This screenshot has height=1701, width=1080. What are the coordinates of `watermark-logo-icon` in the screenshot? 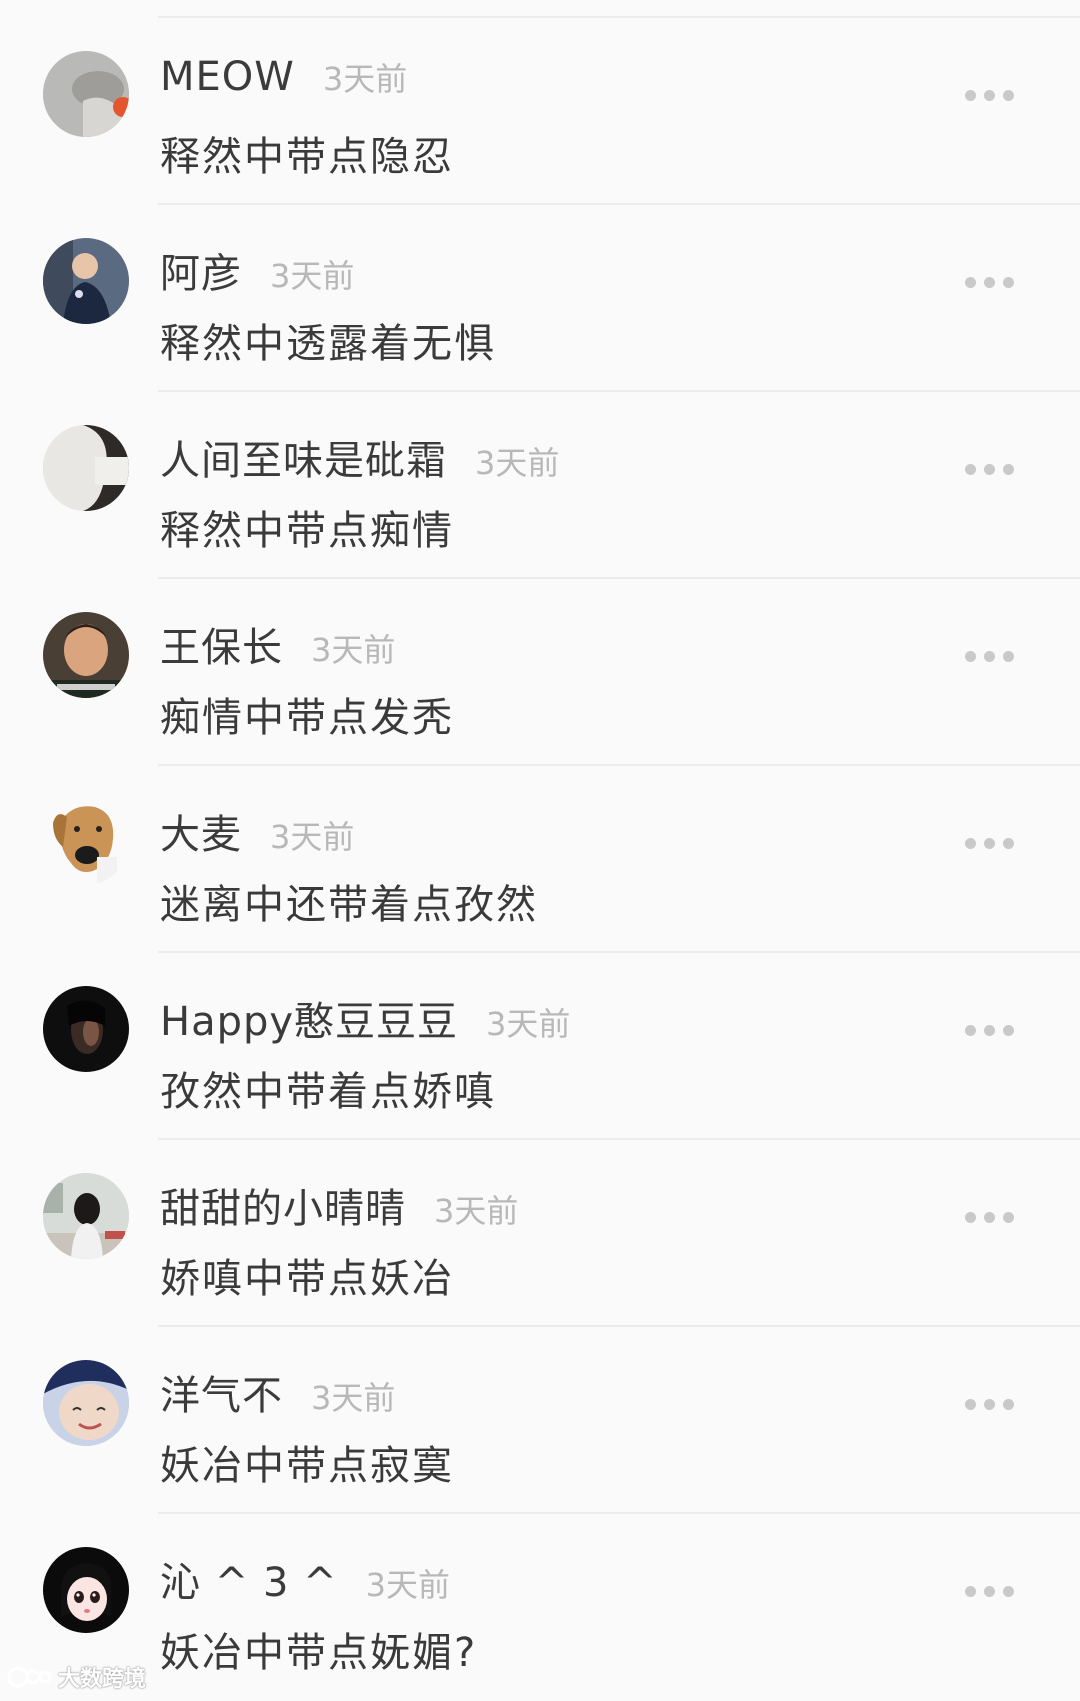 It's located at (29, 1677).